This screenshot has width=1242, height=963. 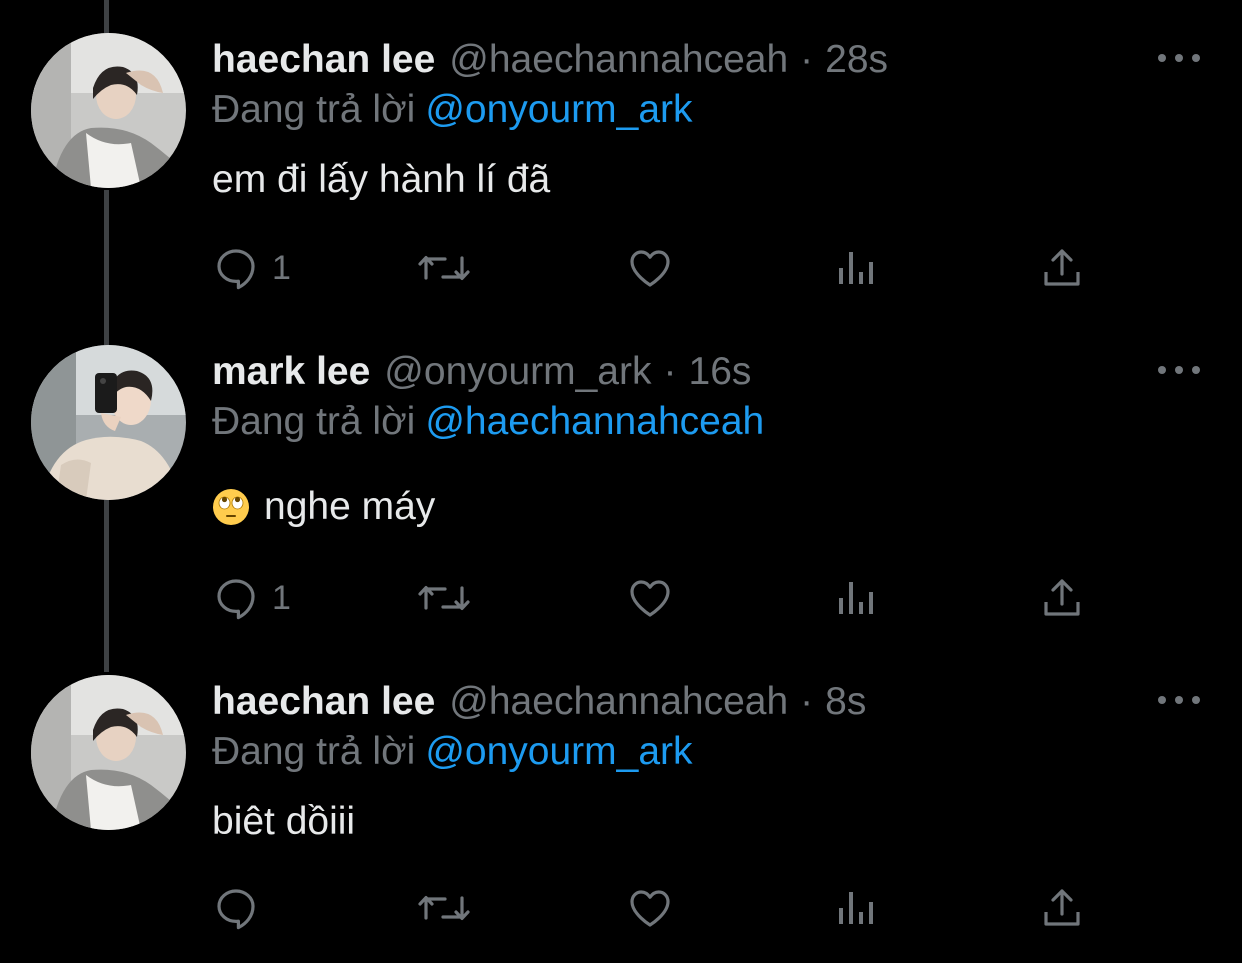 I want to click on tweet-text-body: biêt dồiii, so click(x=284, y=821).